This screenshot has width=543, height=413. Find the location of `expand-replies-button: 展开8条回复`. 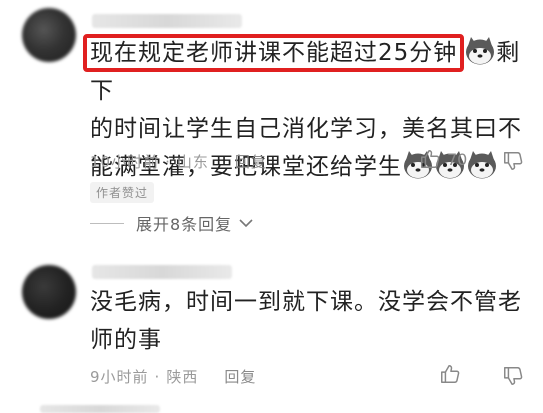

expand-replies-button: 展开8条回复 is located at coordinates (172, 223).